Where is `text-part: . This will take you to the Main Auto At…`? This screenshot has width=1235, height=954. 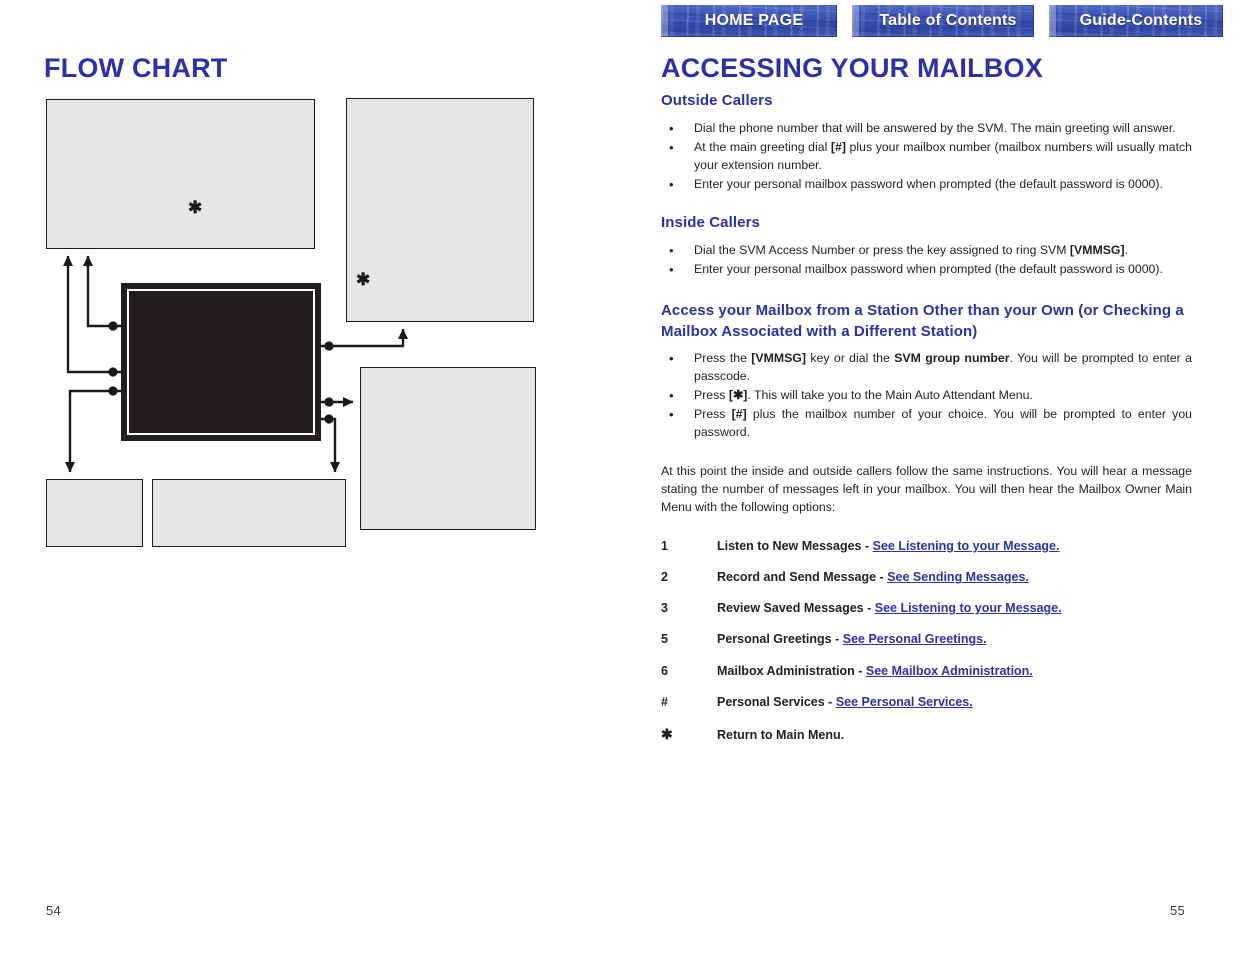 text-part: . This will take you to the Main Auto At… is located at coordinates (890, 395).